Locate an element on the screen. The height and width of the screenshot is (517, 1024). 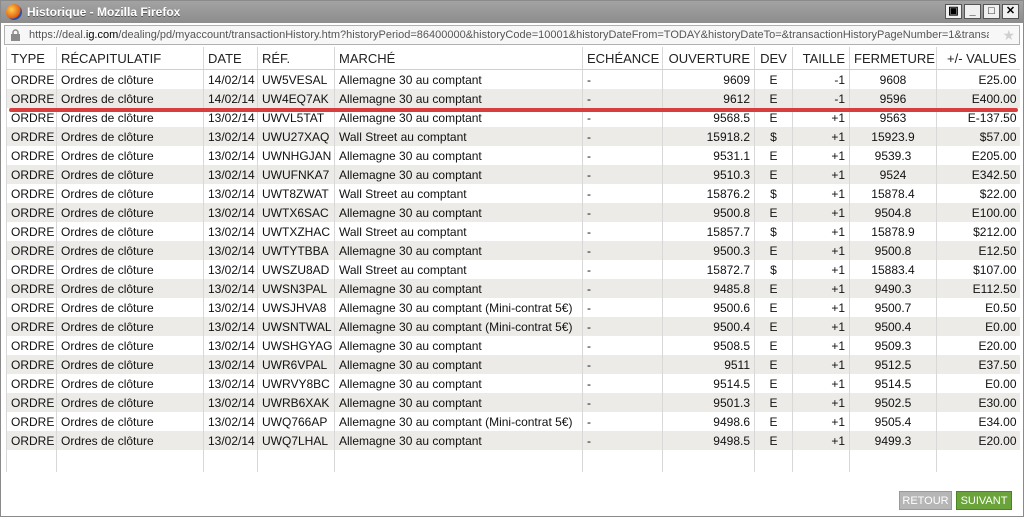
cell-col-fermeture: 9490.3 is located at coordinates (893, 288).